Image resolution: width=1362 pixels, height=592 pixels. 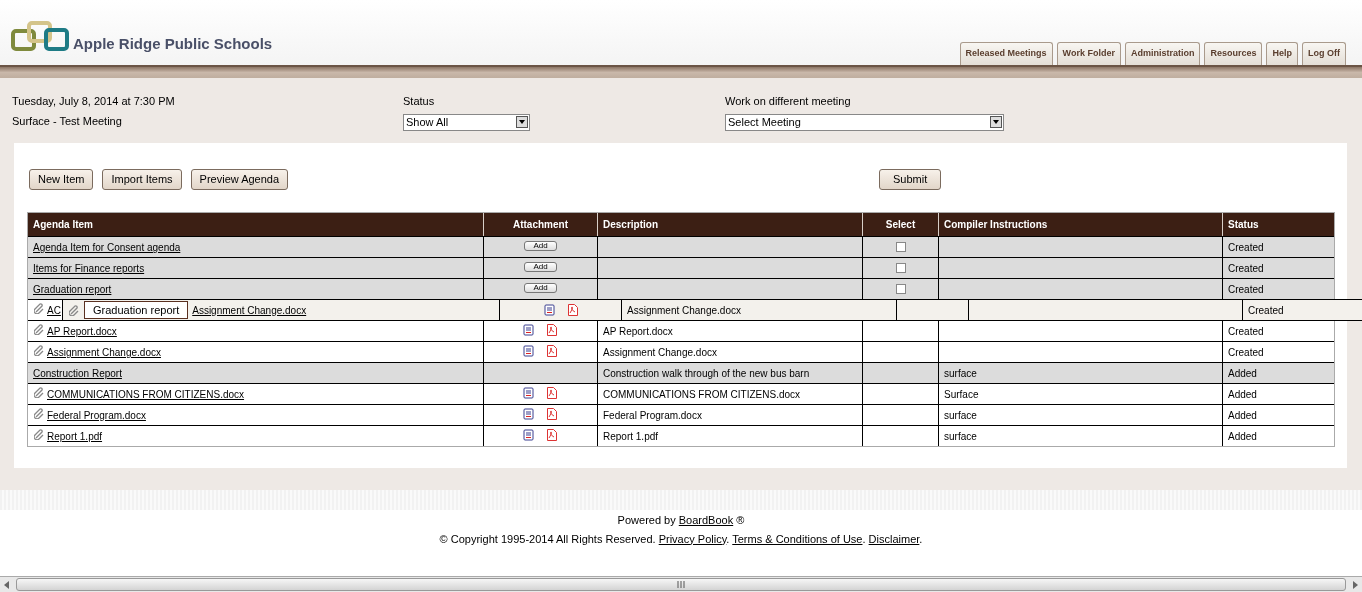 I want to click on nav-tab: Help, so click(x=1282, y=53).